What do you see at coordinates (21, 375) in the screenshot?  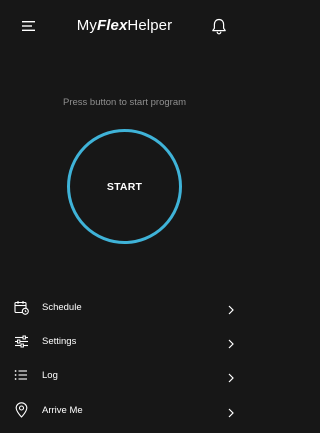 I see `list-icon` at bounding box center [21, 375].